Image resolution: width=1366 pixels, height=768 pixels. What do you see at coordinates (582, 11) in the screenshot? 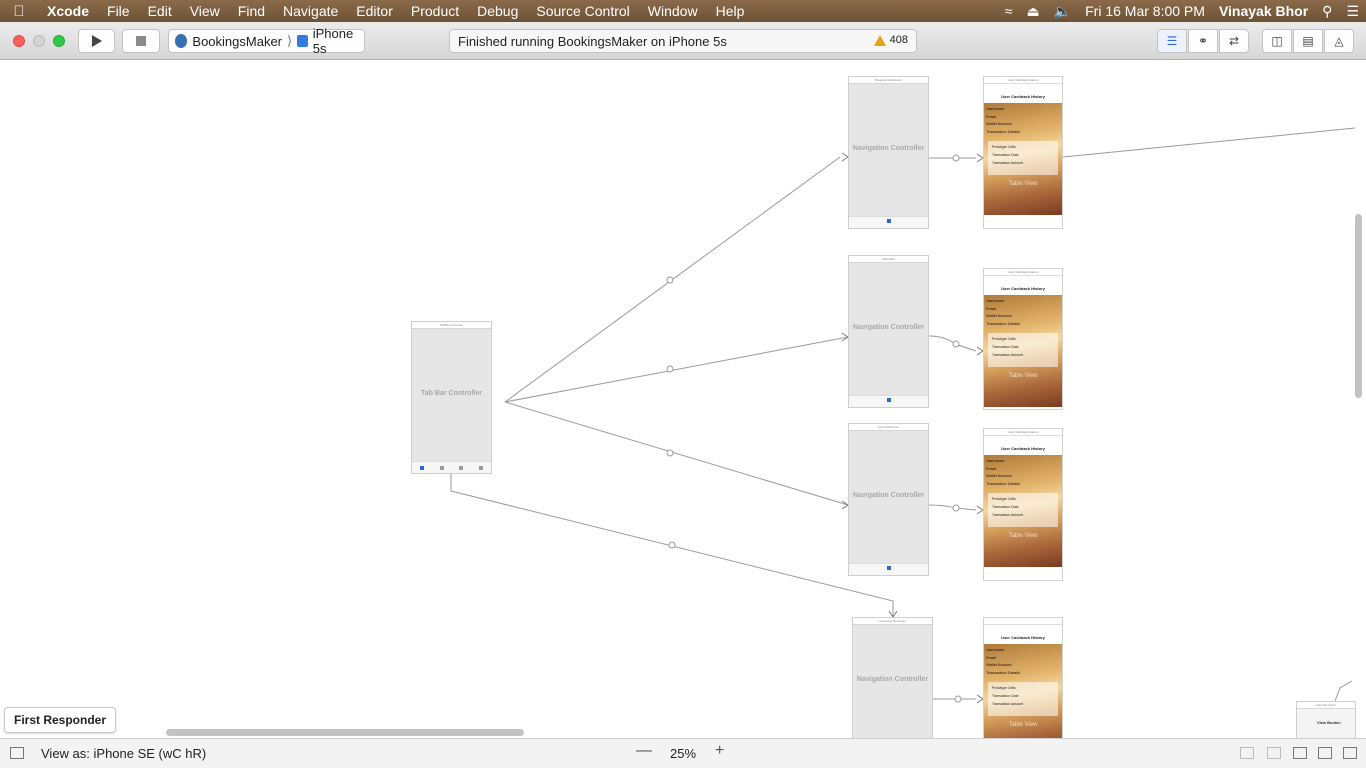
I see `menu-source-control: Source Control` at bounding box center [582, 11].